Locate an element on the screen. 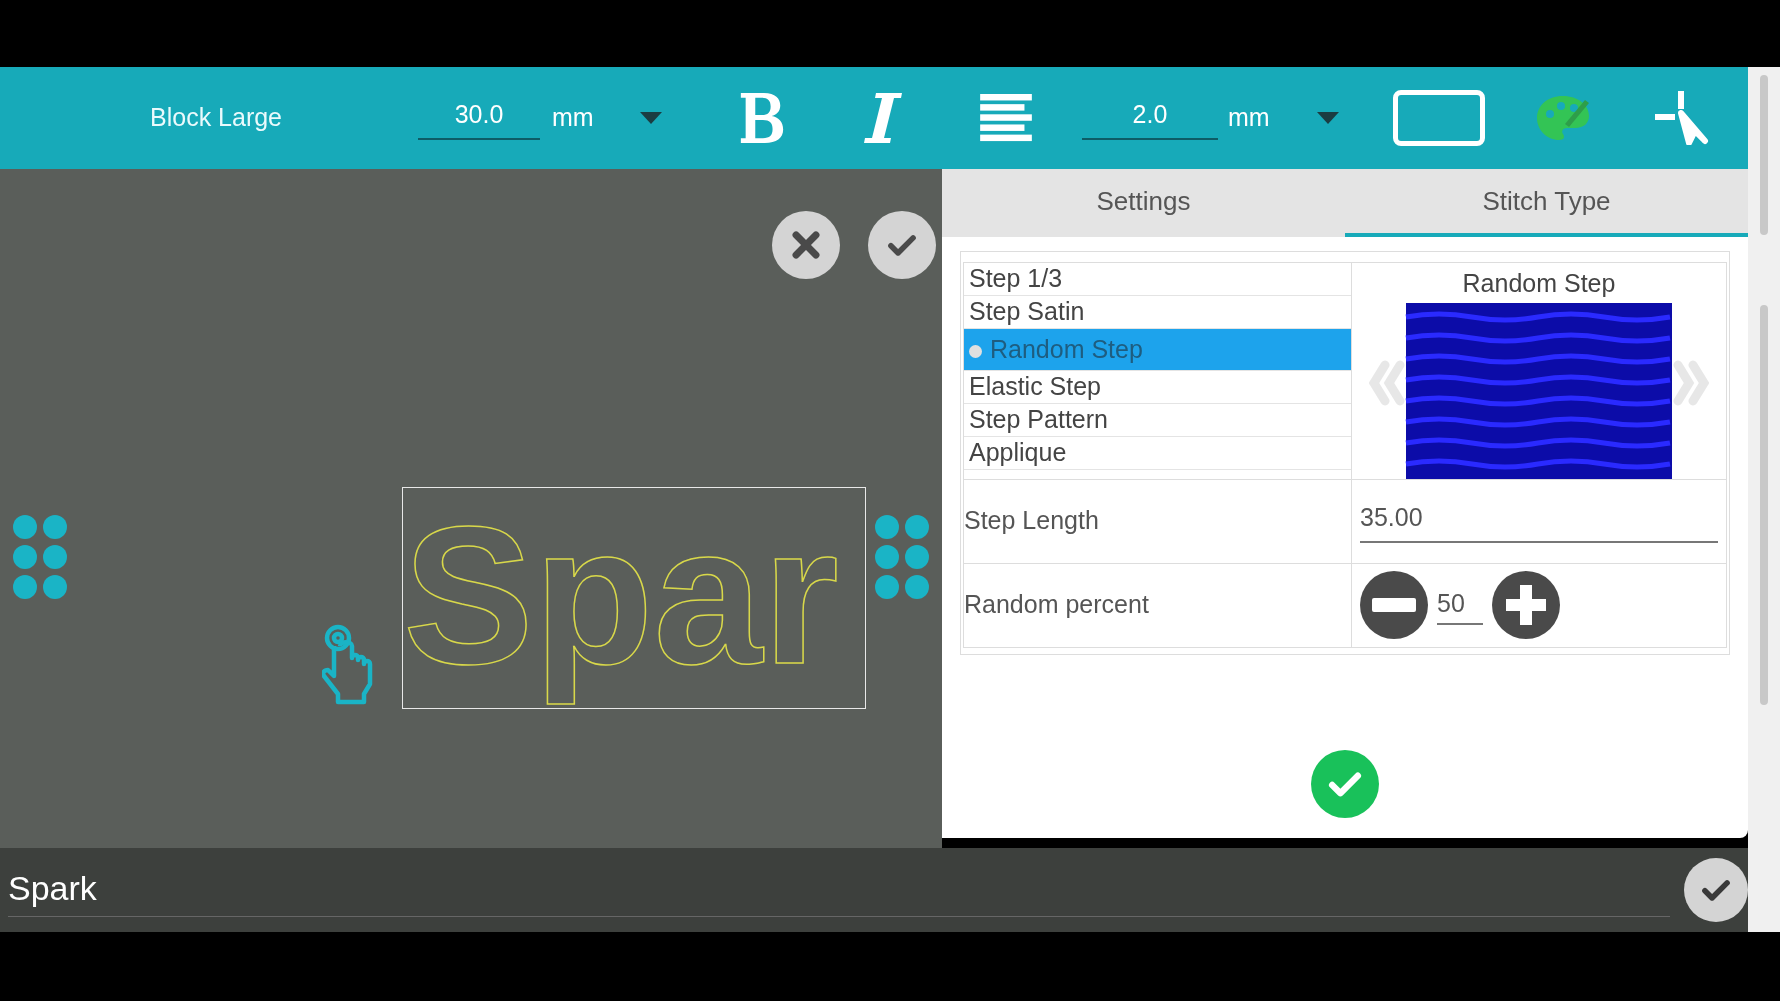  tap-hand-icon is located at coordinates (348, 665).